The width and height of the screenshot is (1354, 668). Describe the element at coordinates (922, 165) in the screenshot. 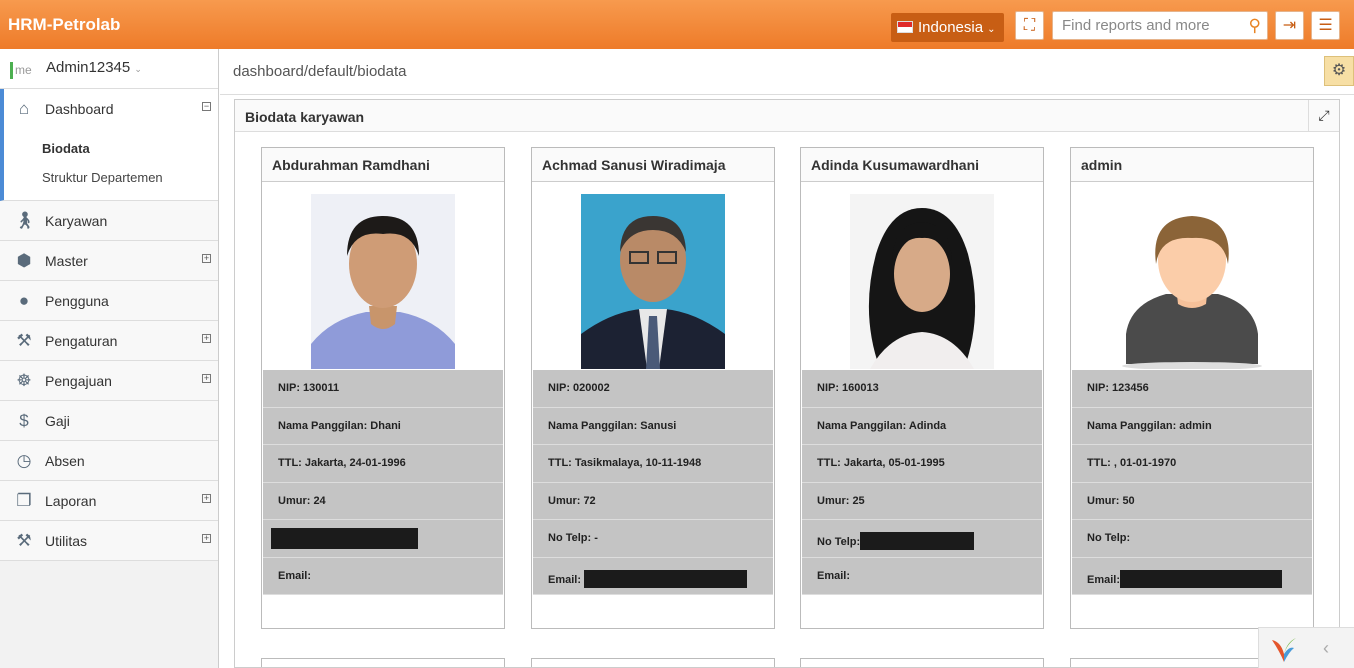

I see `employee-name: Adinda Kusumawardhani` at that location.